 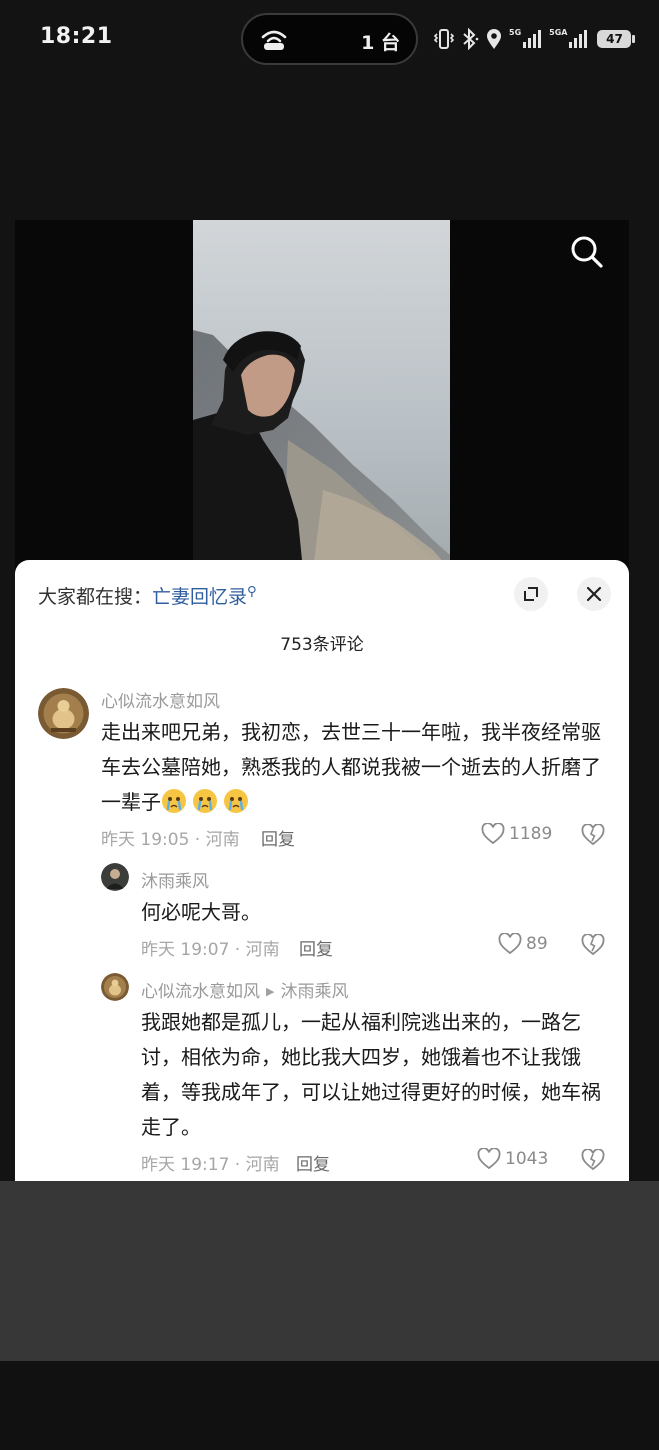 What do you see at coordinates (471, 39) in the screenshot?
I see `bluetooth-icon` at bounding box center [471, 39].